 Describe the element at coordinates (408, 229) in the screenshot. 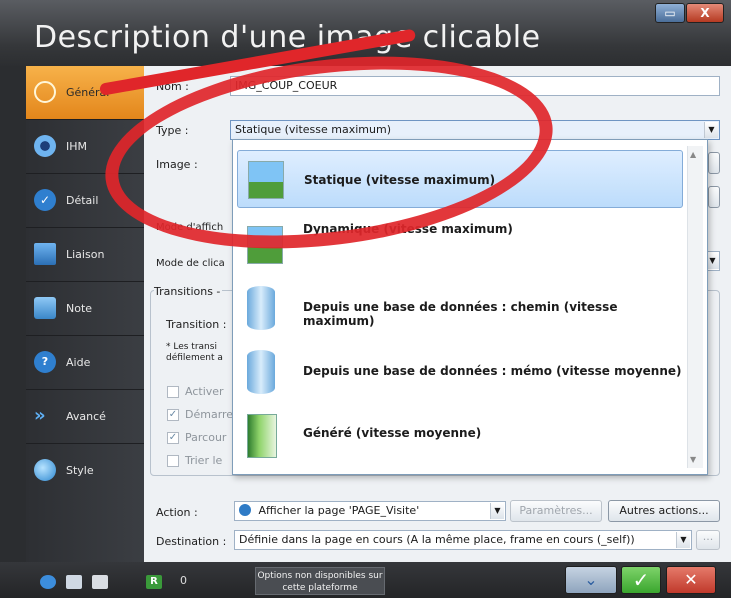

I see `dropdown-option-label: Dynamique (vitesse maximum)` at that location.